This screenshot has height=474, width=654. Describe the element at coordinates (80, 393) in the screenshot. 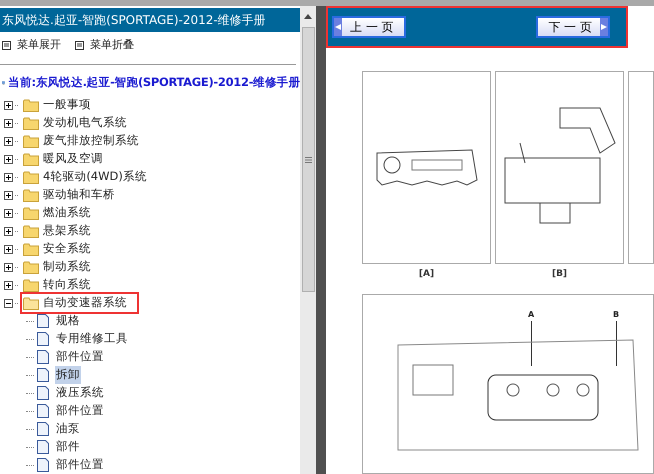

I see `tree-item: 液压系统` at that location.